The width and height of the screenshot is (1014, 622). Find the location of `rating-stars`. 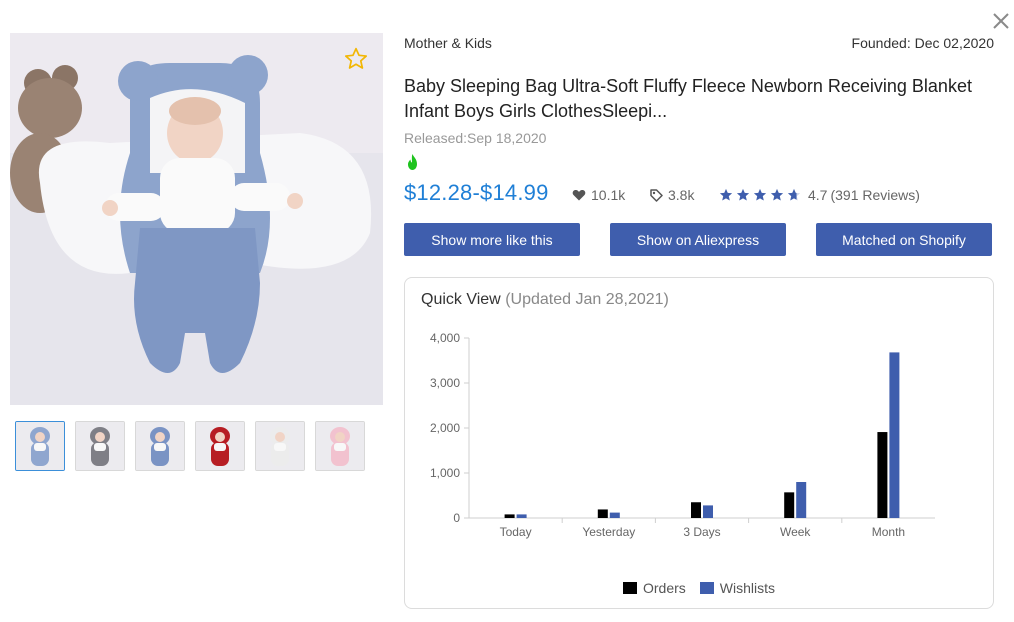

rating-stars is located at coordinates (760, 195).